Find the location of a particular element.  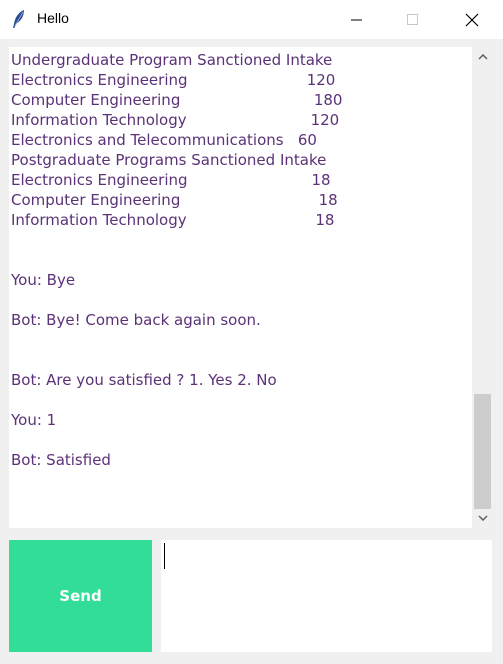

minimize-icon is located at coordinates (356, 19).